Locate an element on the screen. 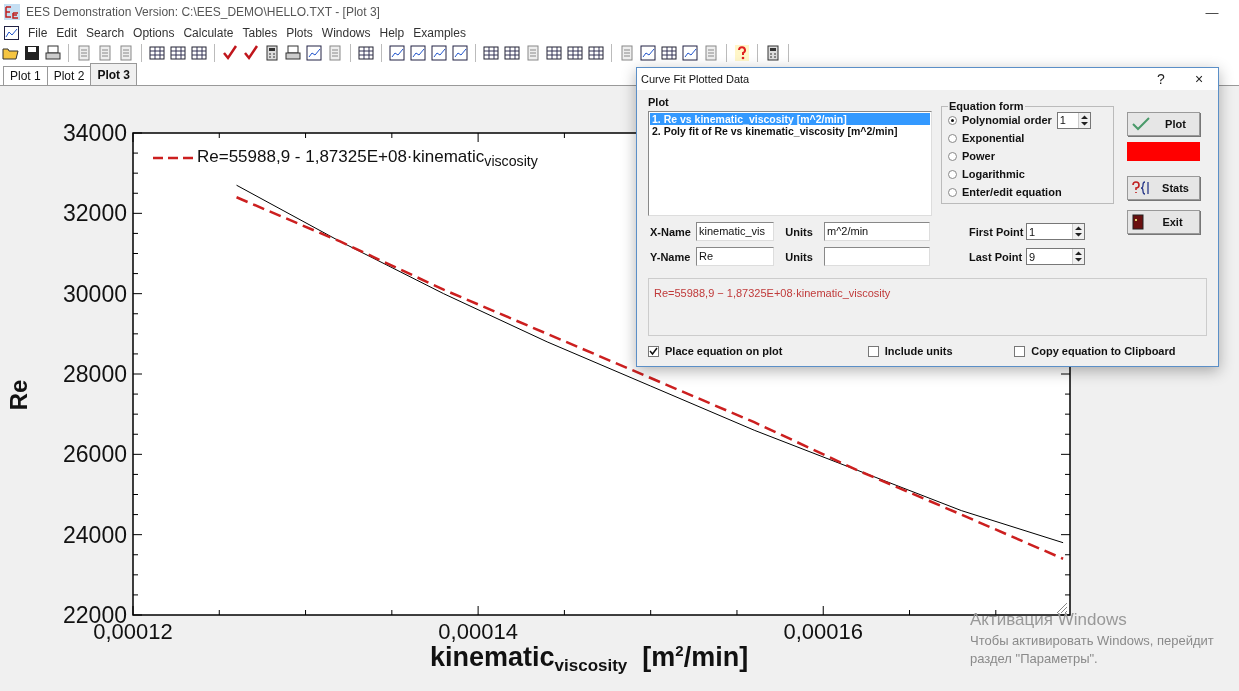 The height and width of the screenshot is (691, 1239). group-label: Equation form is located at coordinates (986, 106).